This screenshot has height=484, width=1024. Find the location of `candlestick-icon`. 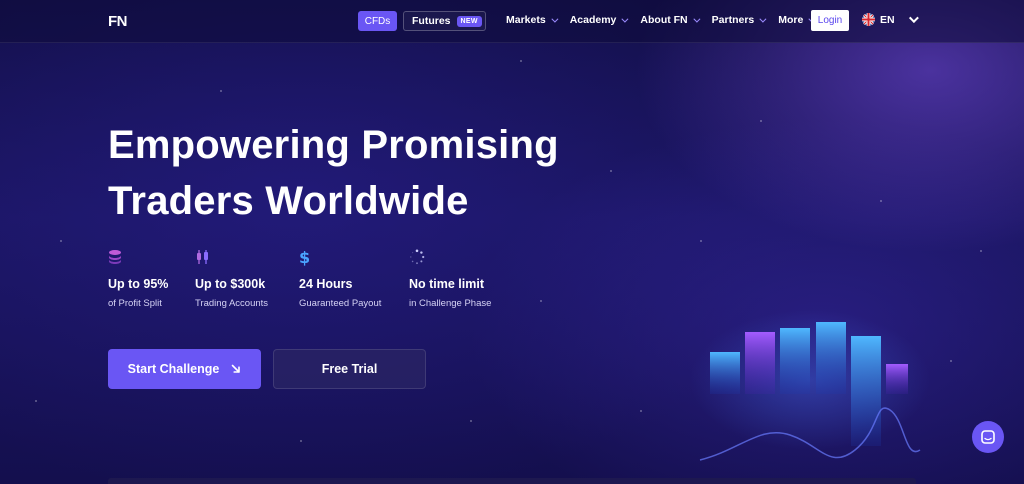

candlestick-icon is located at coordinates (231, 257).